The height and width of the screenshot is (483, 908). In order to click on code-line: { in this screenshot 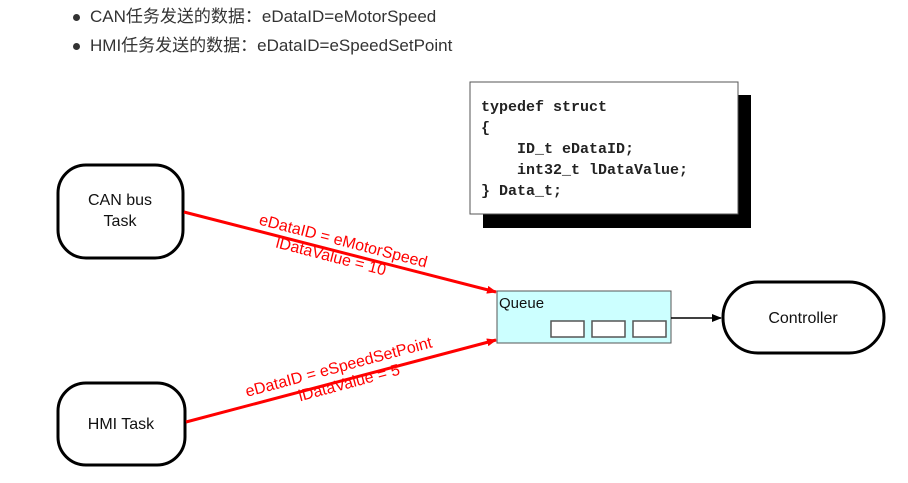, I will do `click(485, 128)`.